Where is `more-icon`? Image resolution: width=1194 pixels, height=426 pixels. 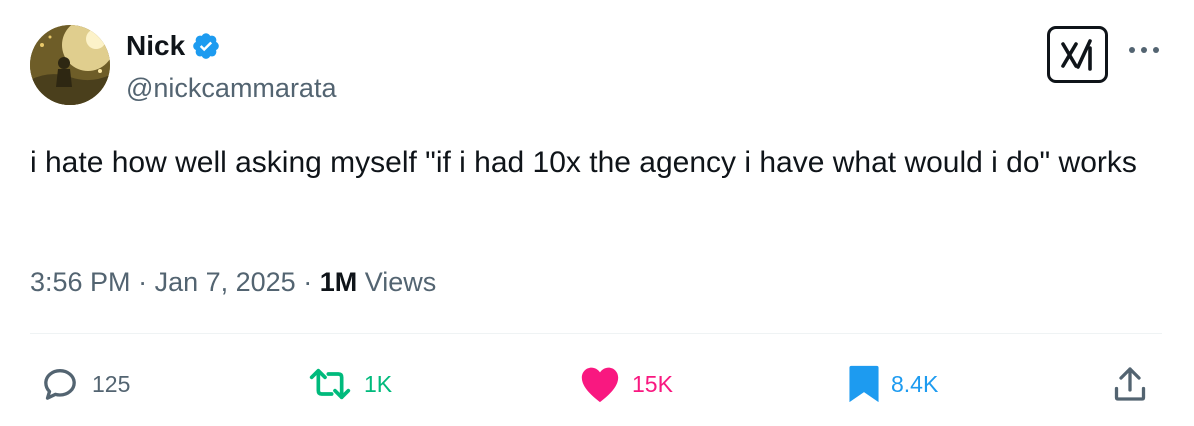 more-icon is located at coordinates (1144, 50).